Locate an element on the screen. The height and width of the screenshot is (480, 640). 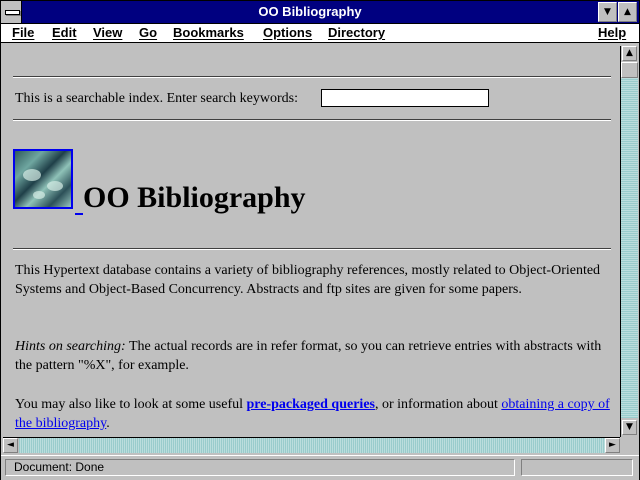
menu-view: View is located at coordinates (107, 32).